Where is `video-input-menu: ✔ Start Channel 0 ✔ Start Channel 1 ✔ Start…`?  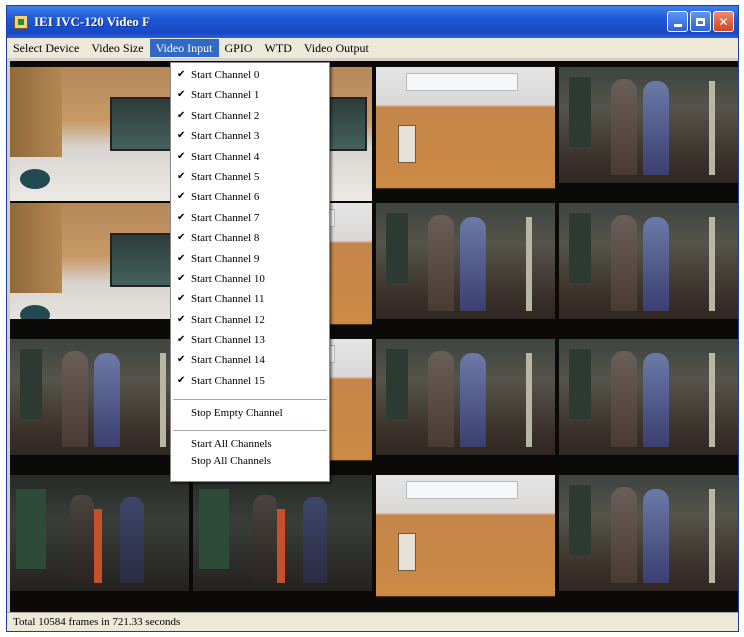 video-input-menu: ✔ Start Channel 0 ✔ Start Channel 1 ✔ Start… is located at coordinates (250, 272).